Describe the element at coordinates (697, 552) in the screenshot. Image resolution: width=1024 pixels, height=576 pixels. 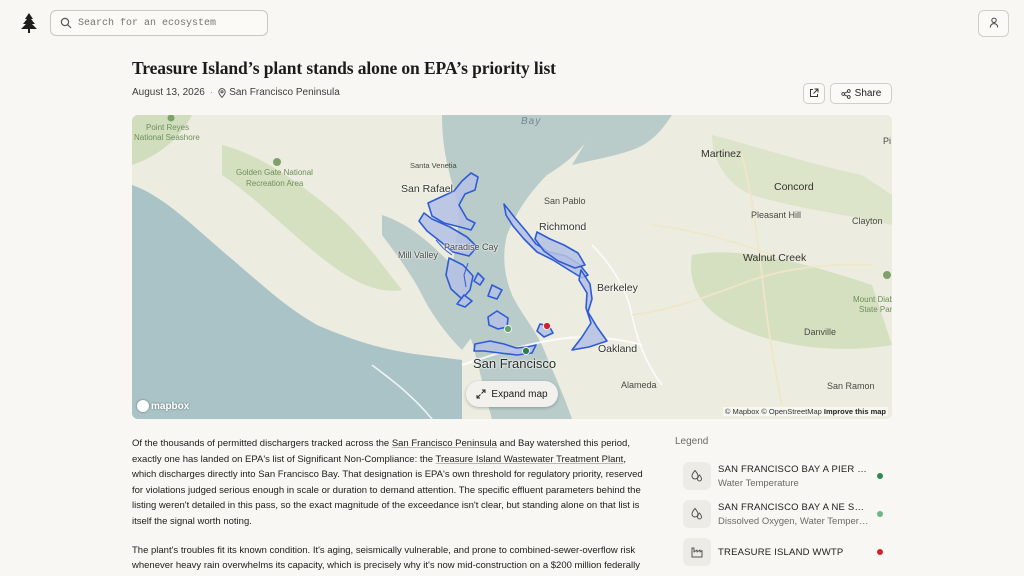
I see `factory-icon` at that location.